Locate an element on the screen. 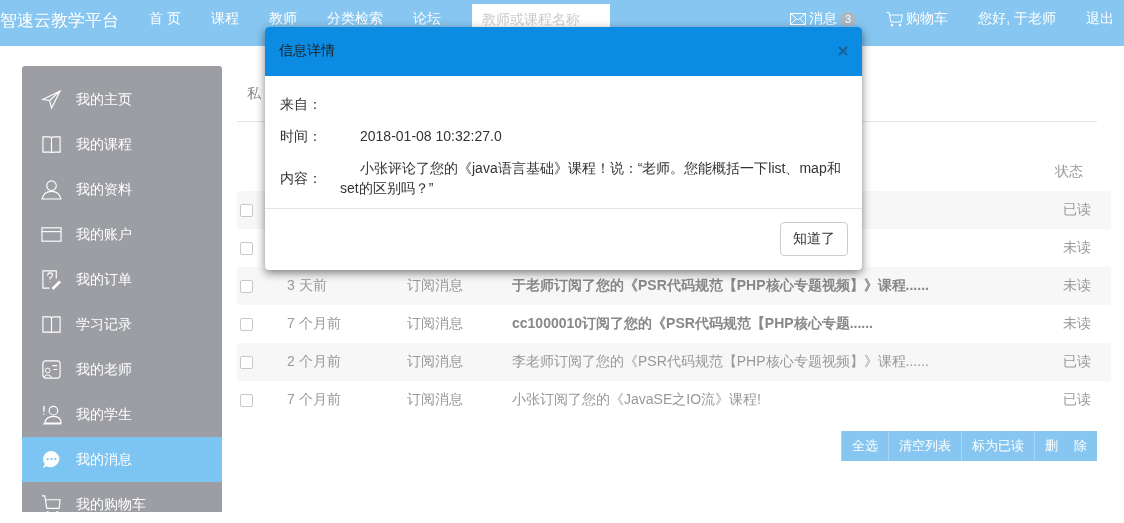 This screenshot has width=1124, height=523. table-cell: 3 天前 is located at coordinates (307, 285).